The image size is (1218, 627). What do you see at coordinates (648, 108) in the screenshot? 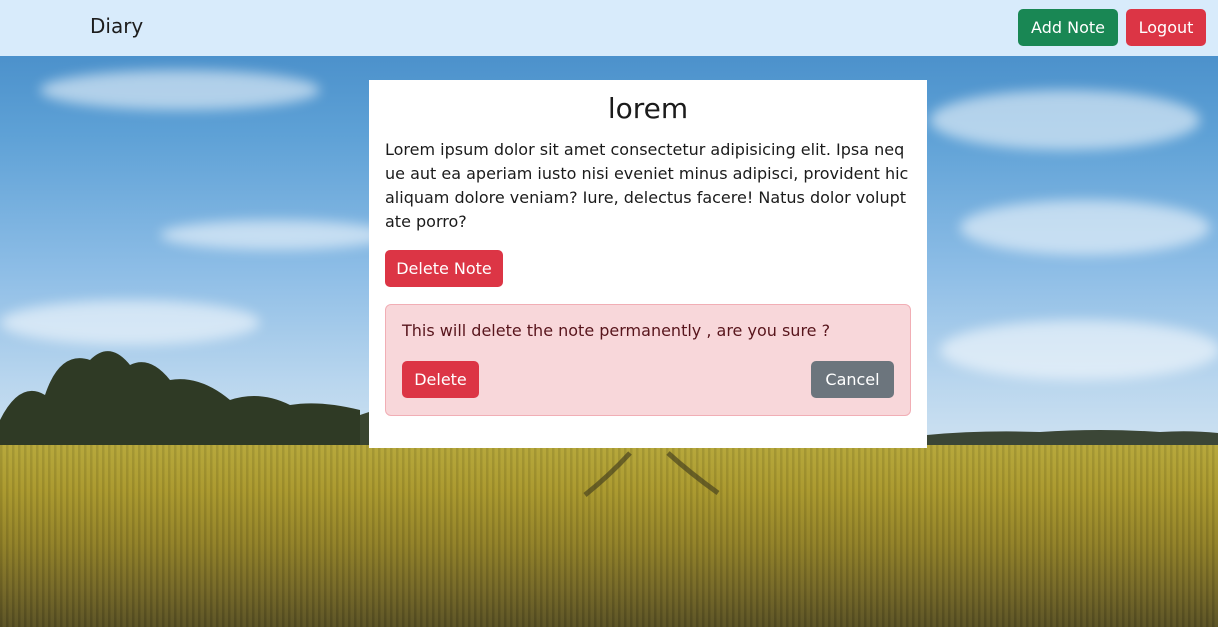
I see `note-title: lorem` at bounding box center [648, 108].